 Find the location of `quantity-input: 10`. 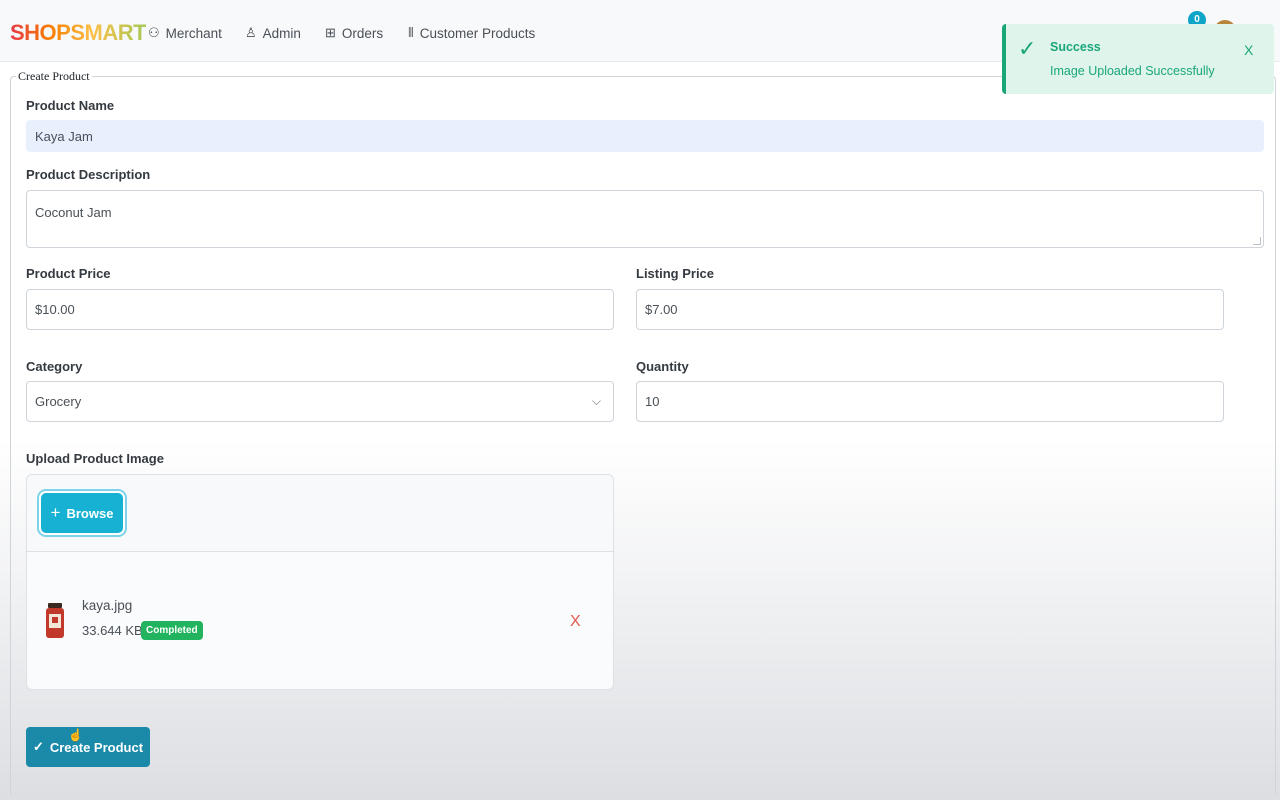

quantity-input: 10 is located at coordinates (930, 401).